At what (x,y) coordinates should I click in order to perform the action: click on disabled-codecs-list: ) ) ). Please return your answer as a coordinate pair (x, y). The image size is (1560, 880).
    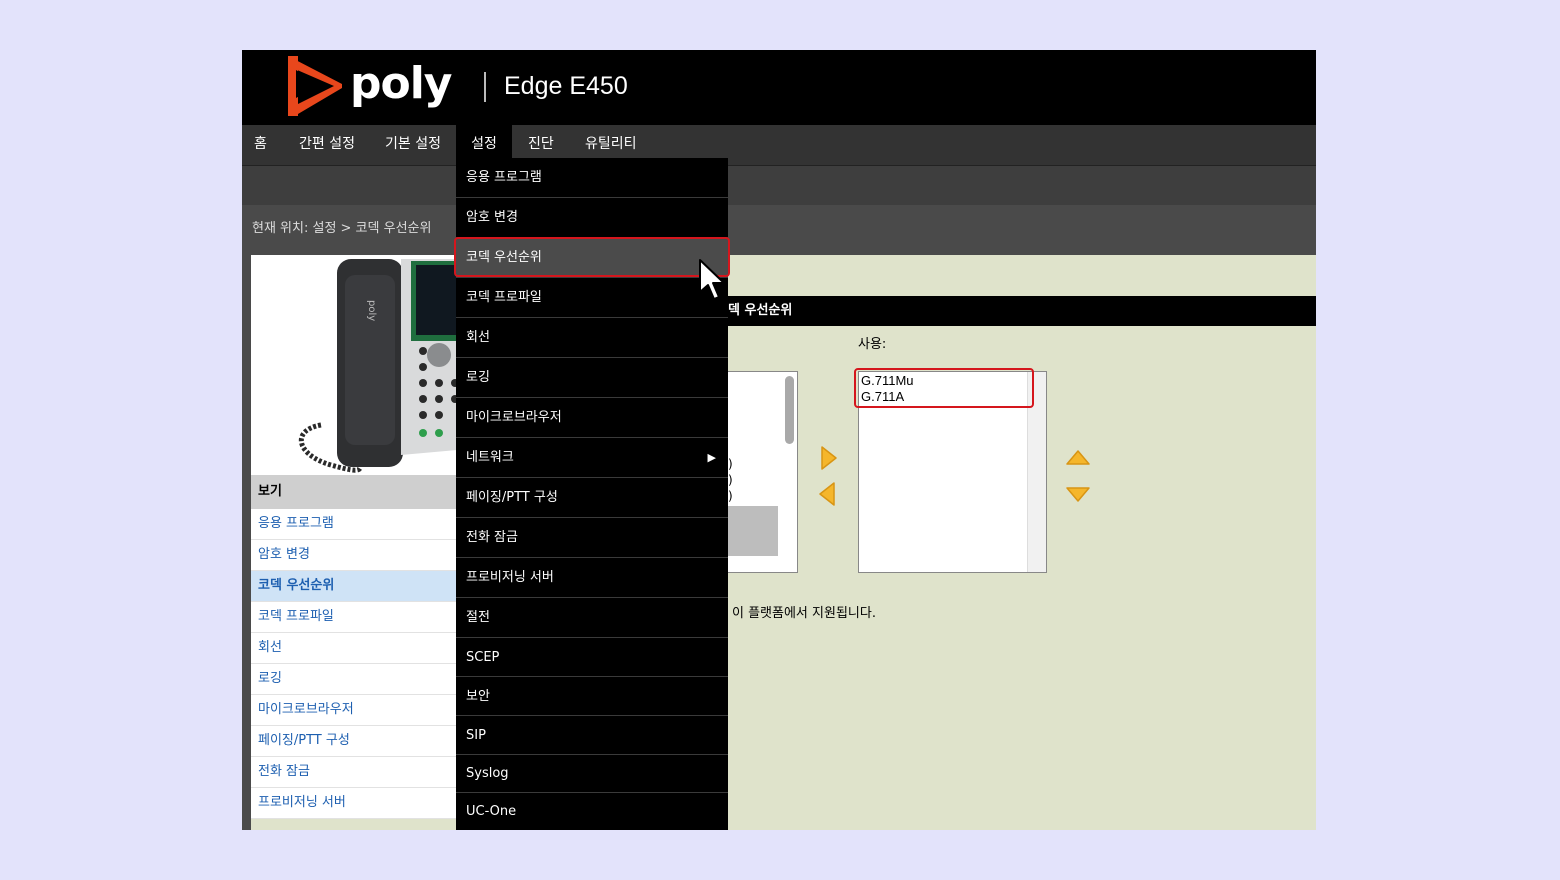
    Looking at the image, I should click on (763, 472).